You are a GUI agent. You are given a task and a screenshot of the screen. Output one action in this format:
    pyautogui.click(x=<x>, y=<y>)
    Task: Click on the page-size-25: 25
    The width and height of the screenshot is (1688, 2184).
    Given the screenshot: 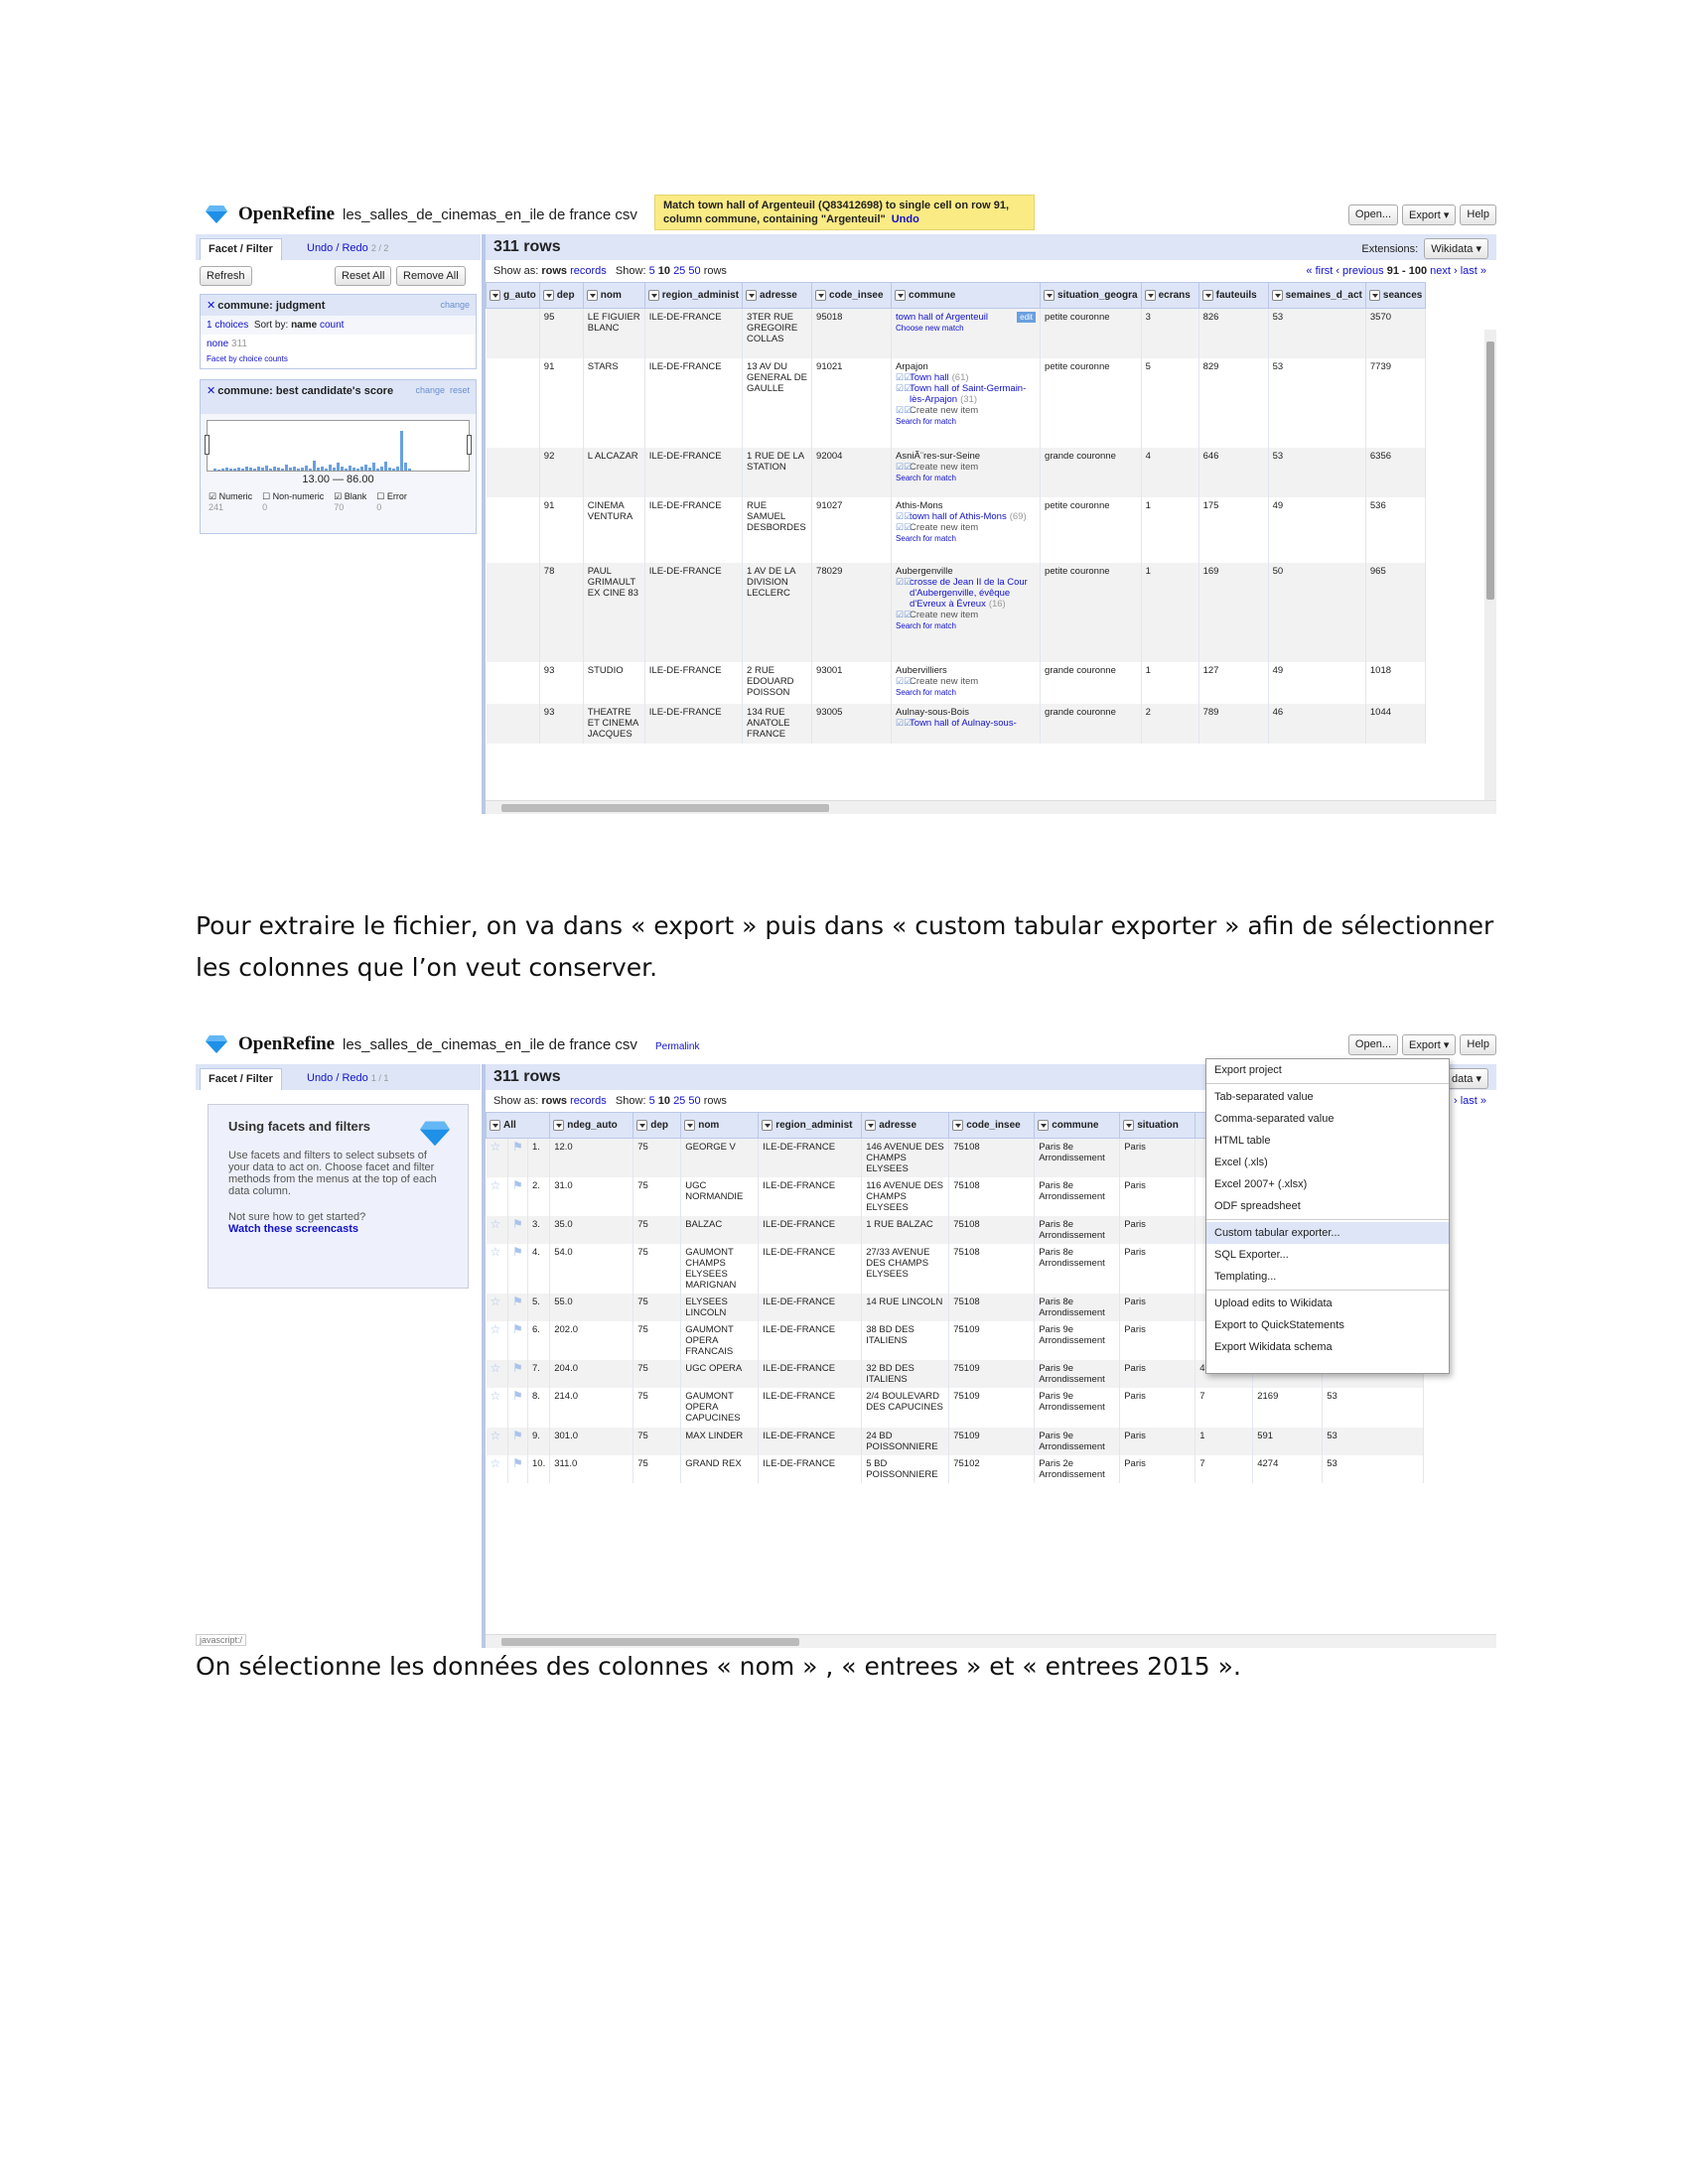 What is the action you would take?
    pyautogui.click(x=679, y=1101)
    